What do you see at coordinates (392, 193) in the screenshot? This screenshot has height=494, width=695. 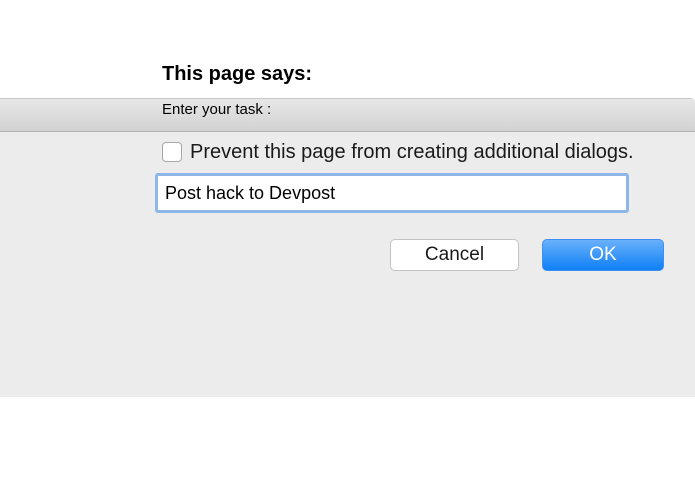 I see `task-input` at bounding box center [392, 193].